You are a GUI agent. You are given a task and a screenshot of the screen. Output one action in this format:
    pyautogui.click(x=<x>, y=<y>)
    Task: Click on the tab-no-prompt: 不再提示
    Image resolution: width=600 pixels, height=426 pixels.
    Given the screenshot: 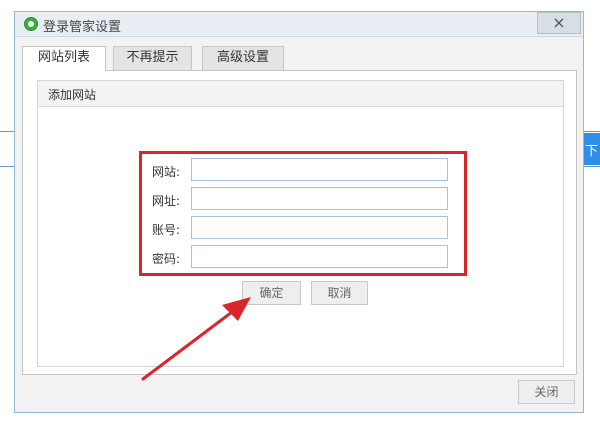 What is the action you would take?
    pyautogui.click(x=152, y=58)
    